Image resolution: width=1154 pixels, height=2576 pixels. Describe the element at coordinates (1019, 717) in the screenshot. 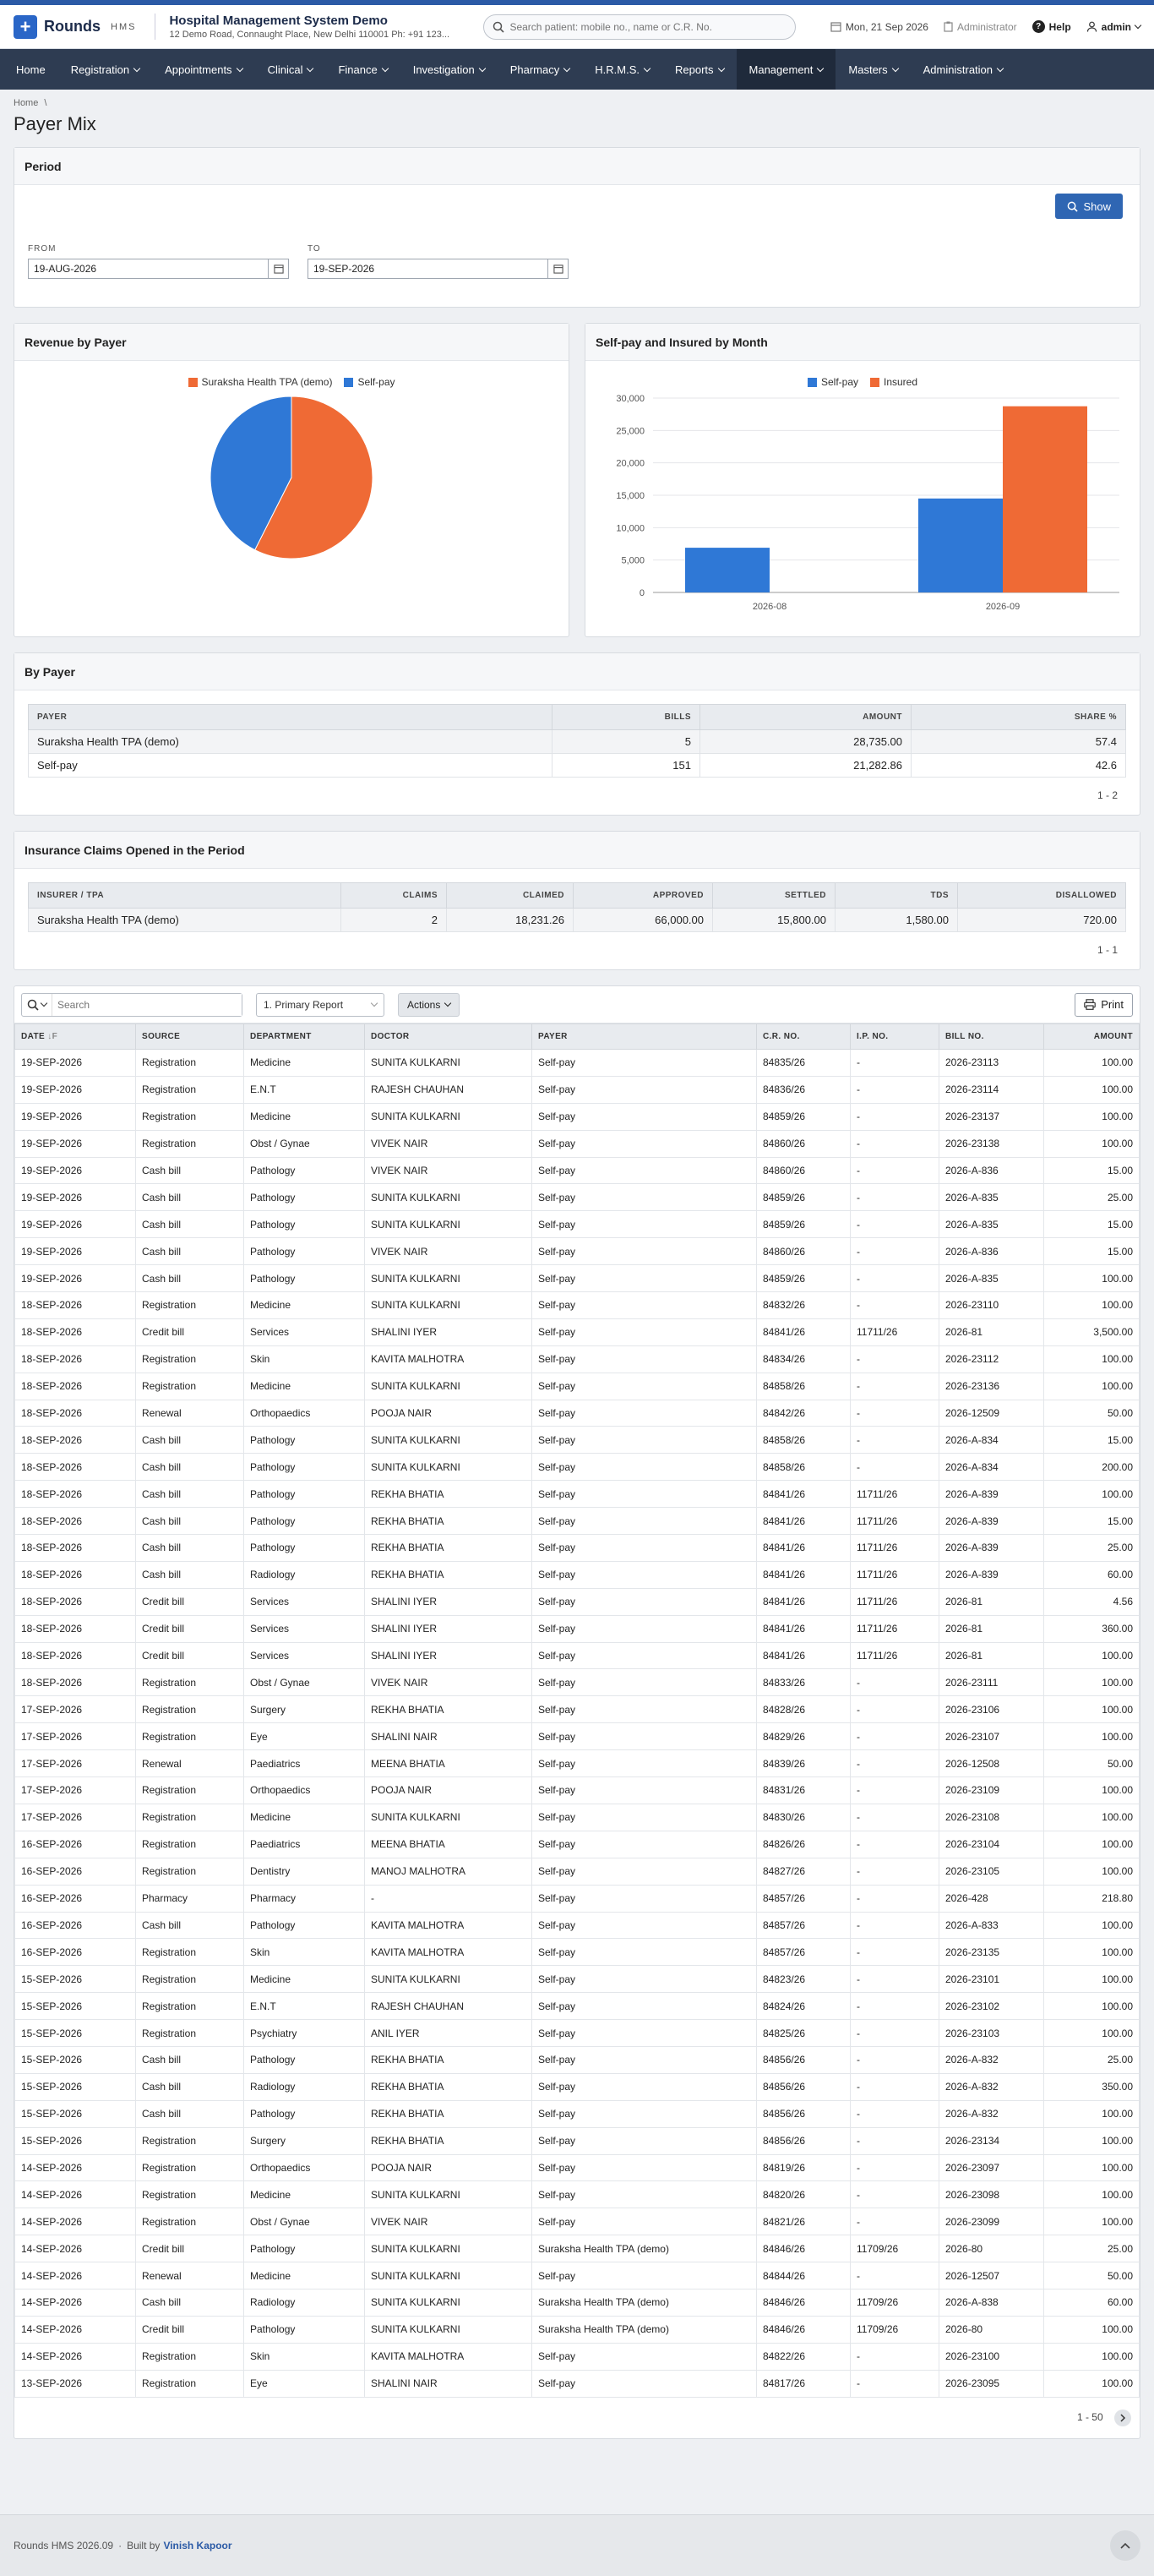

I see `col-share: SHARE %` at that location.